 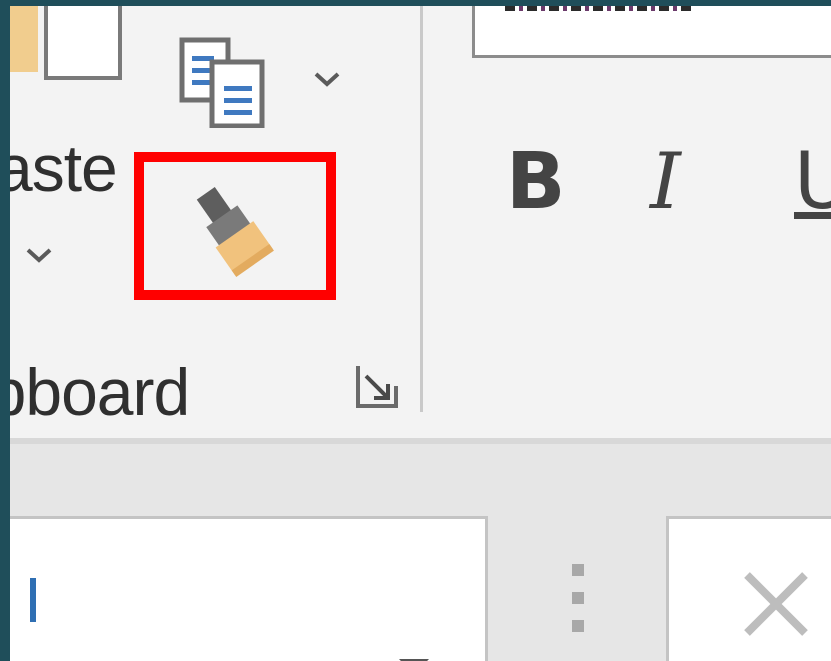 What do you see at coordinates (249, 588) in the screenshot?
I see `style-combobox` at bounding box center [249, 588].